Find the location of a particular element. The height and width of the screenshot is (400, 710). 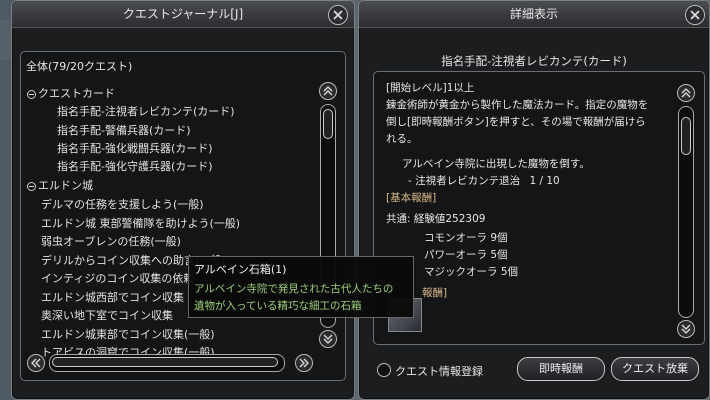

detail-window-title: 詳細表示 is located at coordinates (534, 14).